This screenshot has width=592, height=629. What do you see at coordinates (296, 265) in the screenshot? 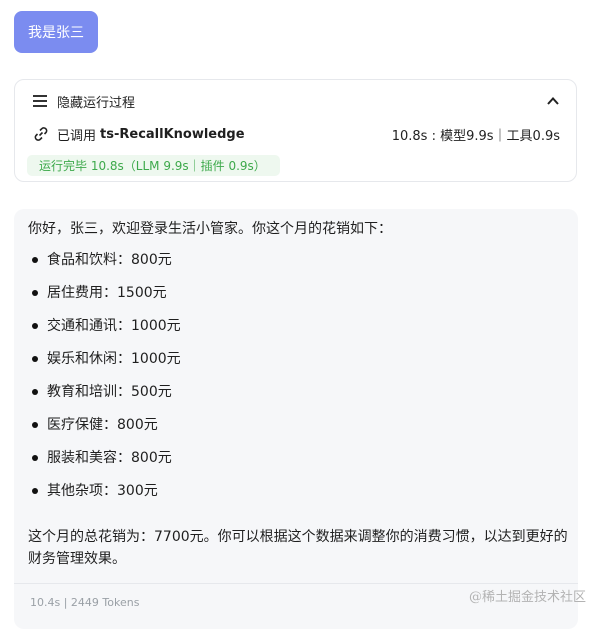
I see `list-item: 食品和饮料：800元` at bounding box center [296, 265].